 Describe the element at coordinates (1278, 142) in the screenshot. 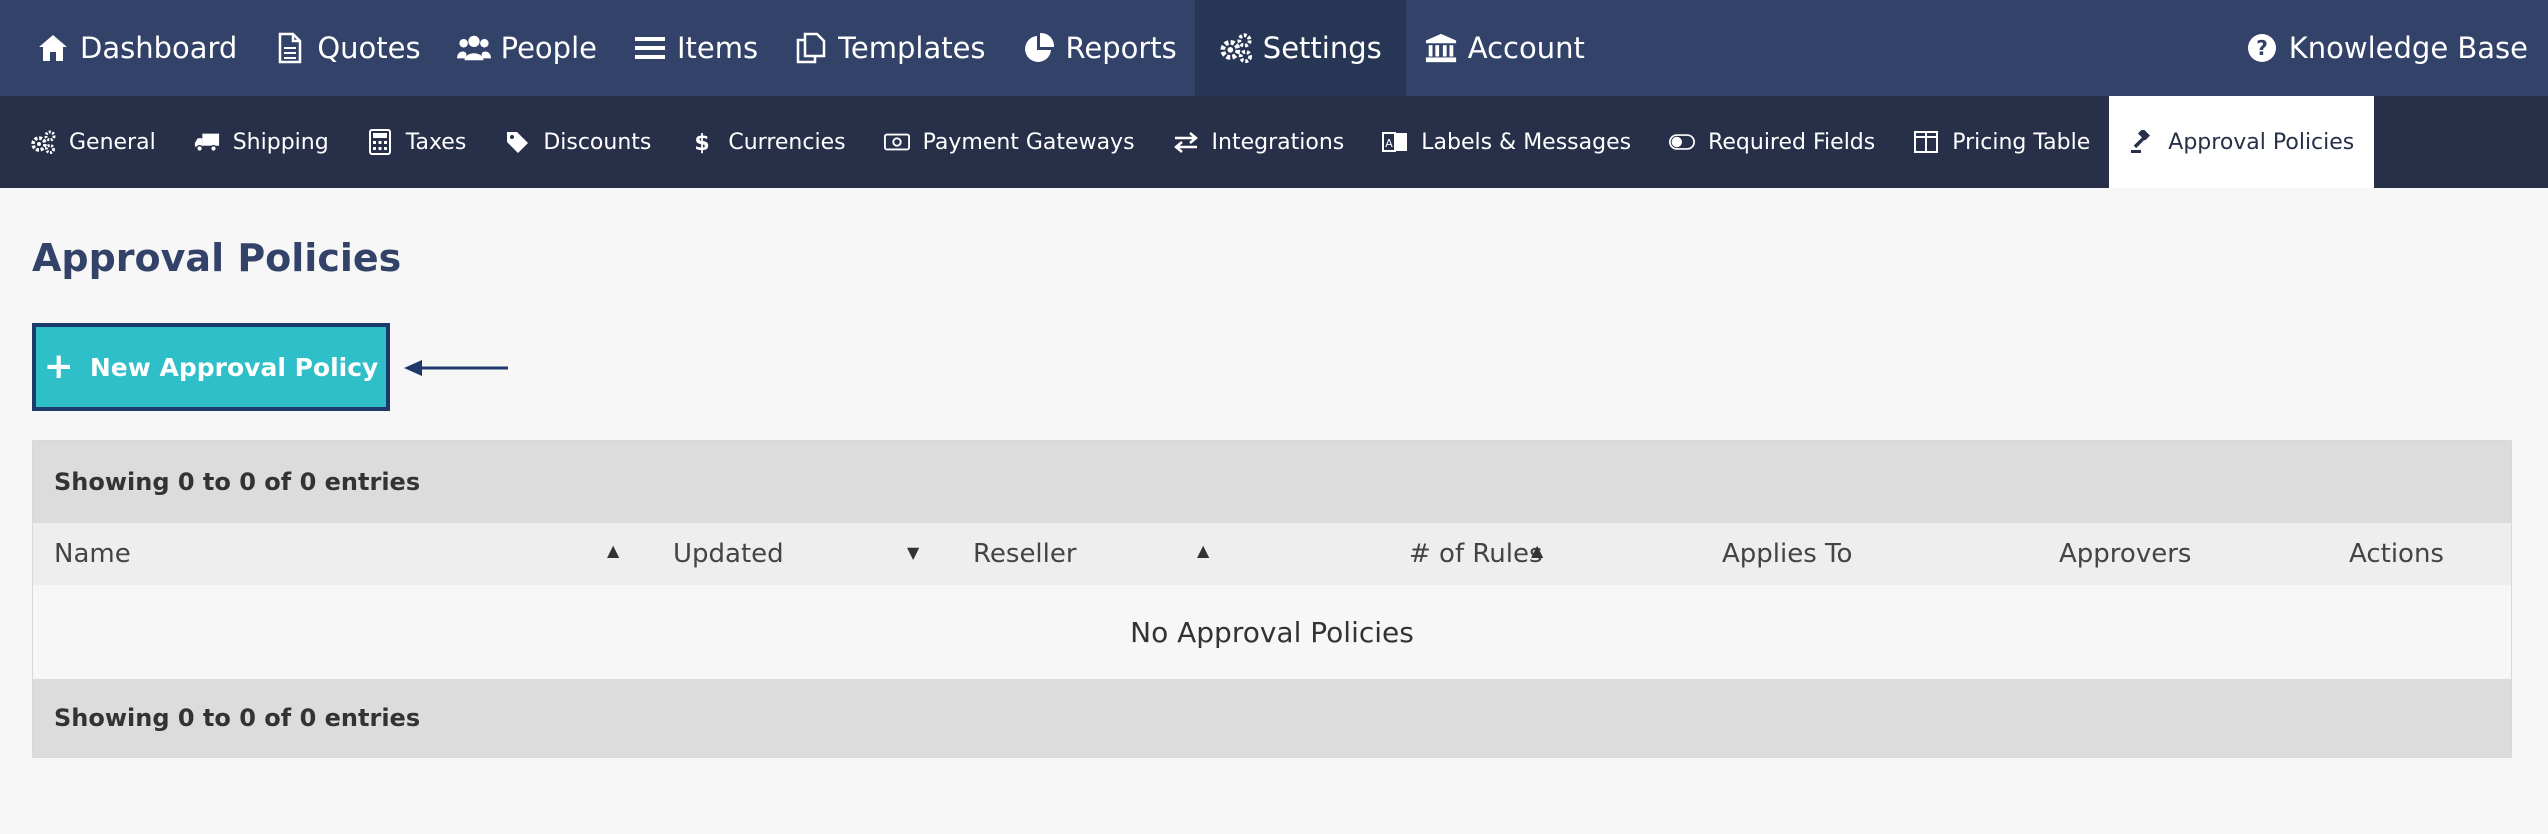

I see `subnav-label: Integrations` at that location.